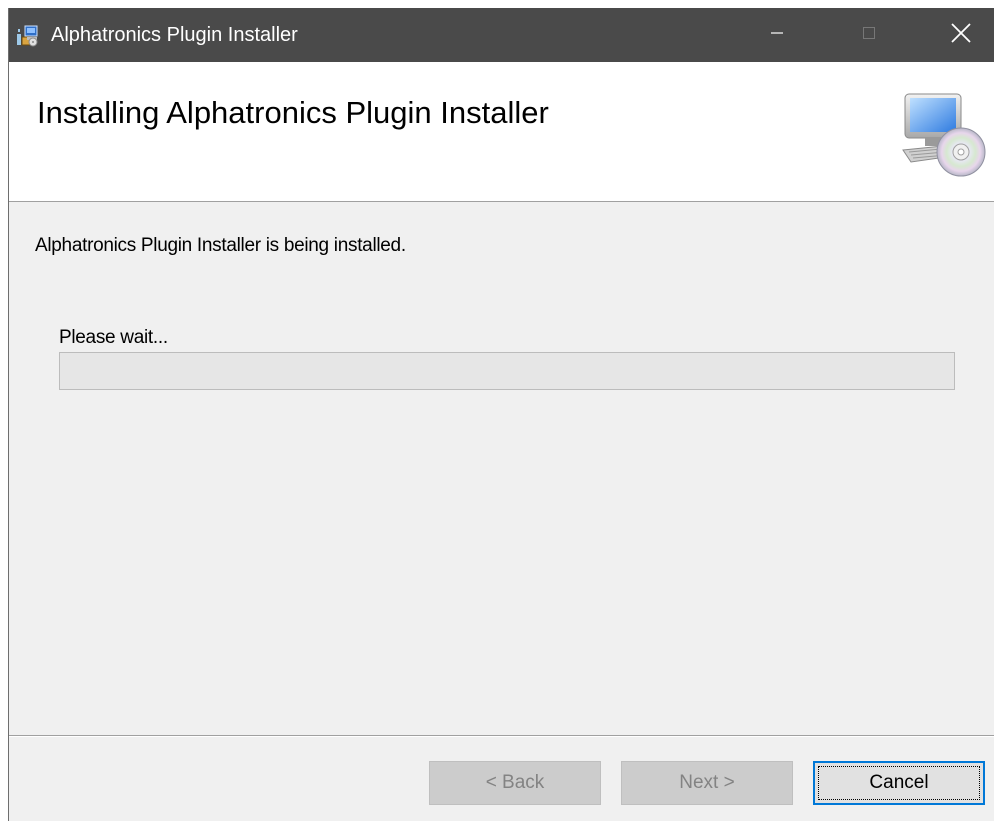 The width and height of the screenshot is (994, 821). I want to click on back-button: < Back, so click(515, 783).